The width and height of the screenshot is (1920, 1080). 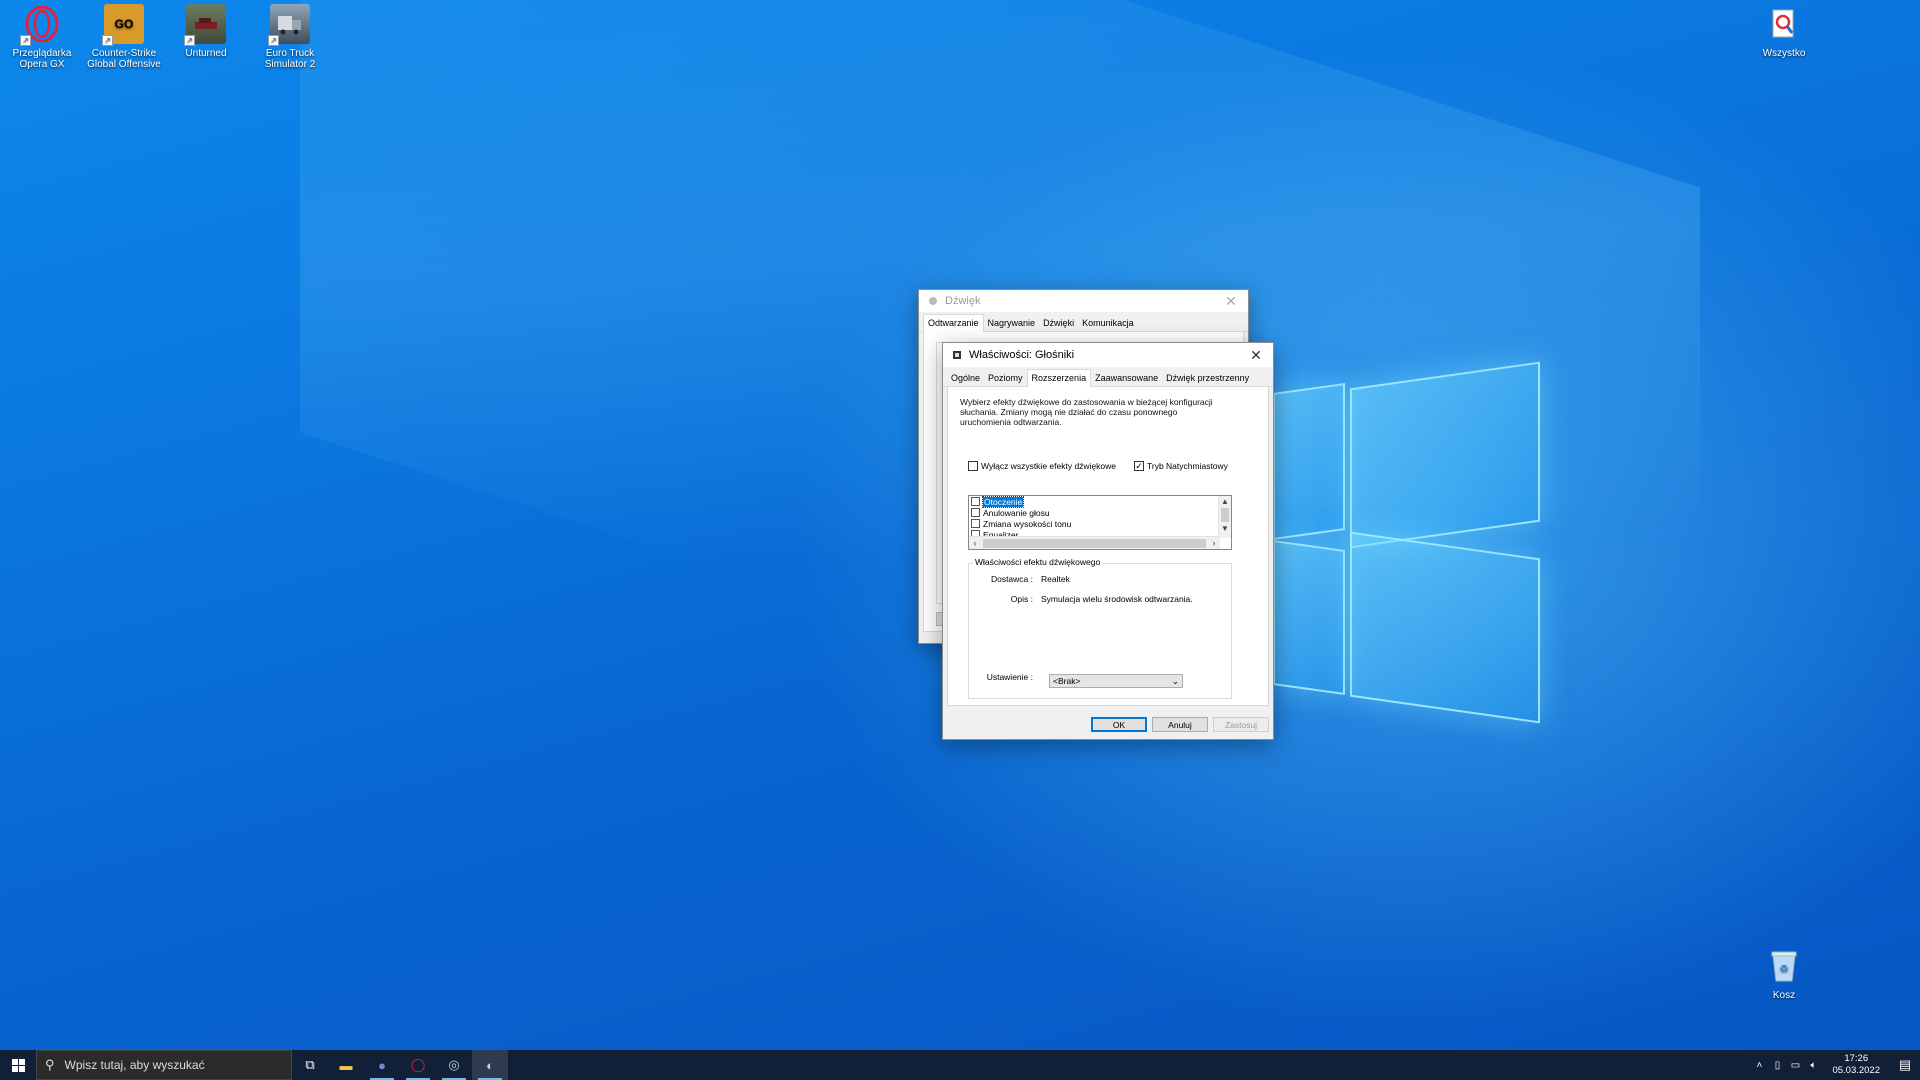 I want to click on desktop-icon-everything: Wszystko, so click(x=1784, y=30).